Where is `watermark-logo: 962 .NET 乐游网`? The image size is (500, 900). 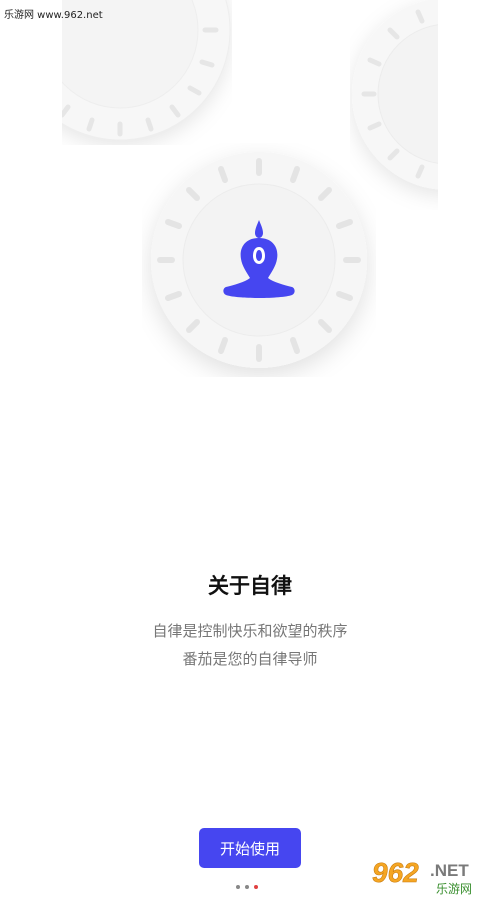
watermark-logo: 962 .NET 乐游网 is located at coordinates (430, 875).